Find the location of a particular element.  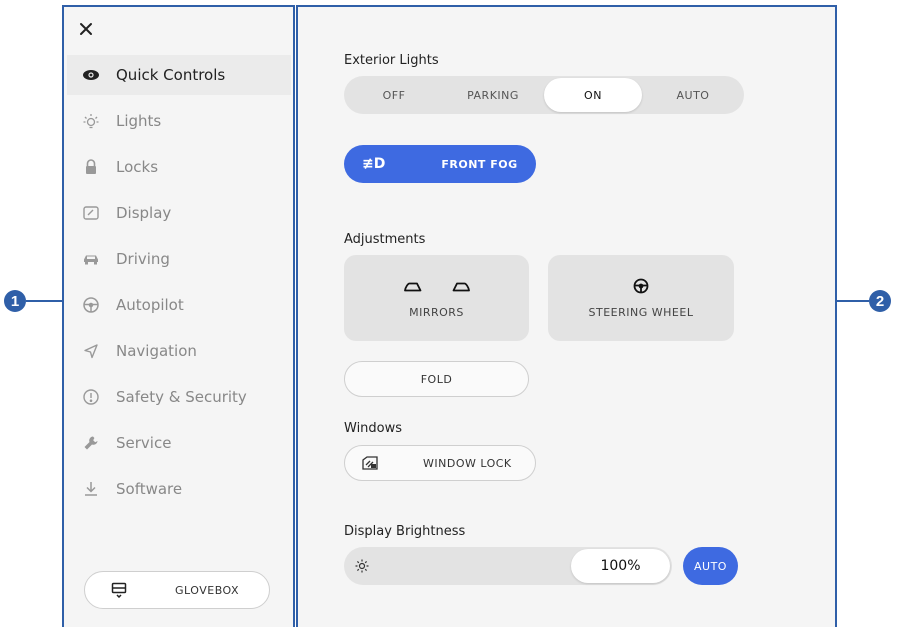

callout-1-line is located at coordinates (44, 301).